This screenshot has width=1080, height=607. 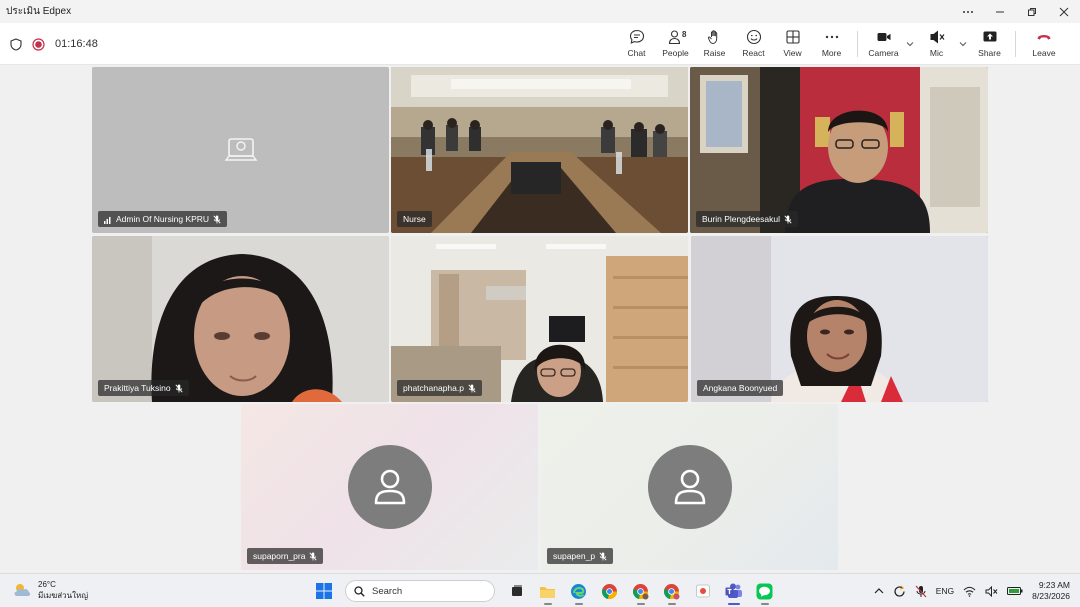 I want to click on windows-start-icon, so click(x=323, y=591).